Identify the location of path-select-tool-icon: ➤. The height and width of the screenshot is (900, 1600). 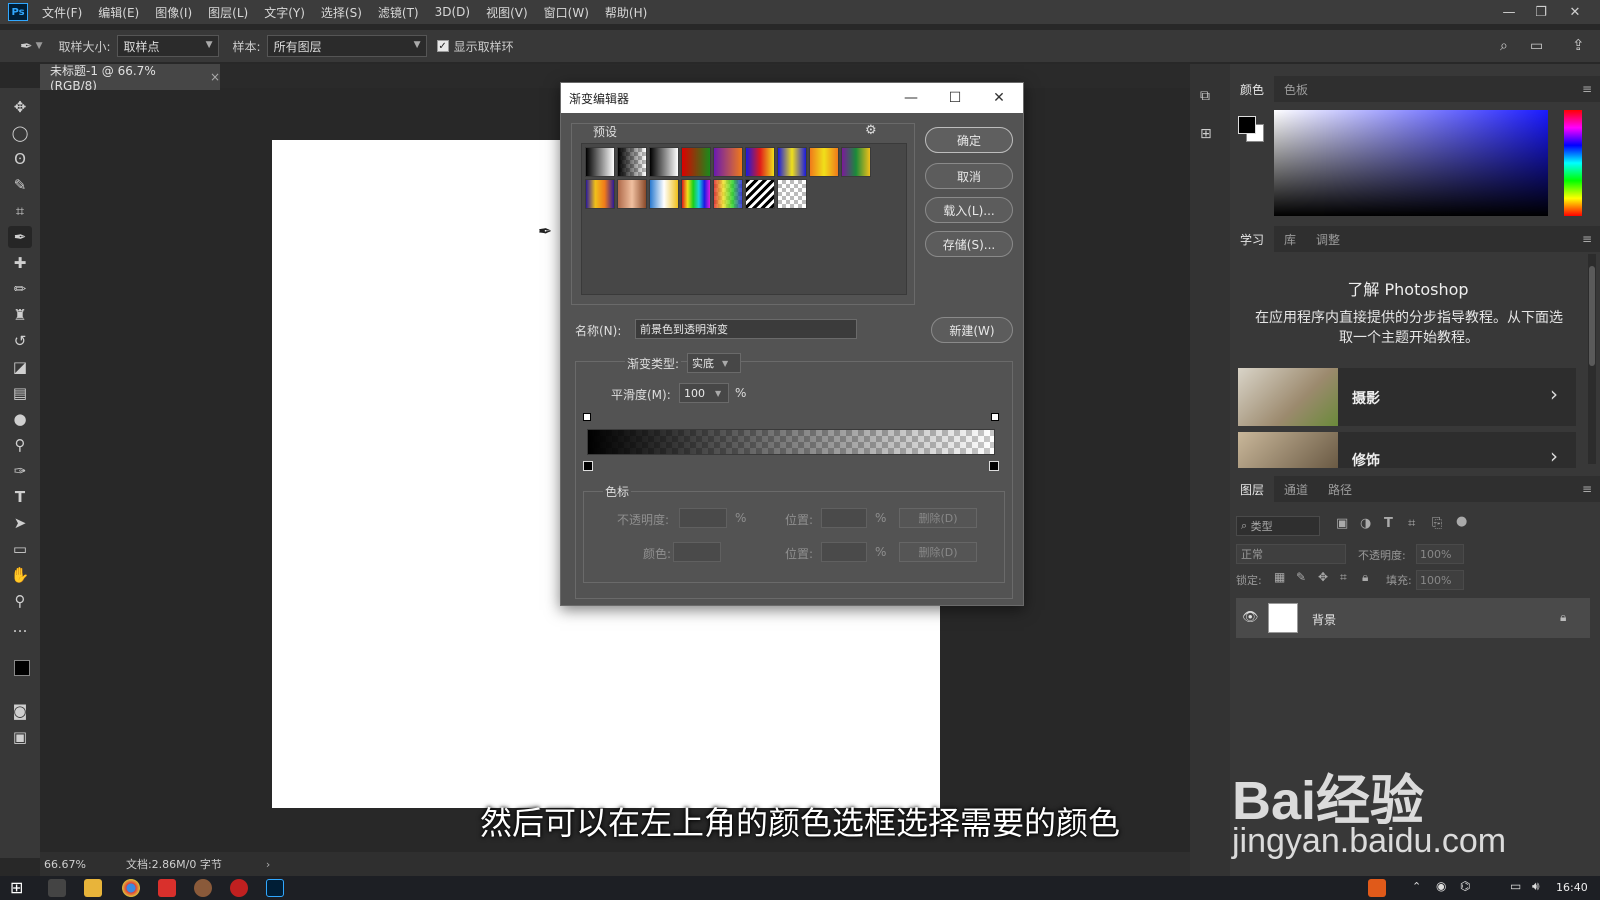
(20, 523).